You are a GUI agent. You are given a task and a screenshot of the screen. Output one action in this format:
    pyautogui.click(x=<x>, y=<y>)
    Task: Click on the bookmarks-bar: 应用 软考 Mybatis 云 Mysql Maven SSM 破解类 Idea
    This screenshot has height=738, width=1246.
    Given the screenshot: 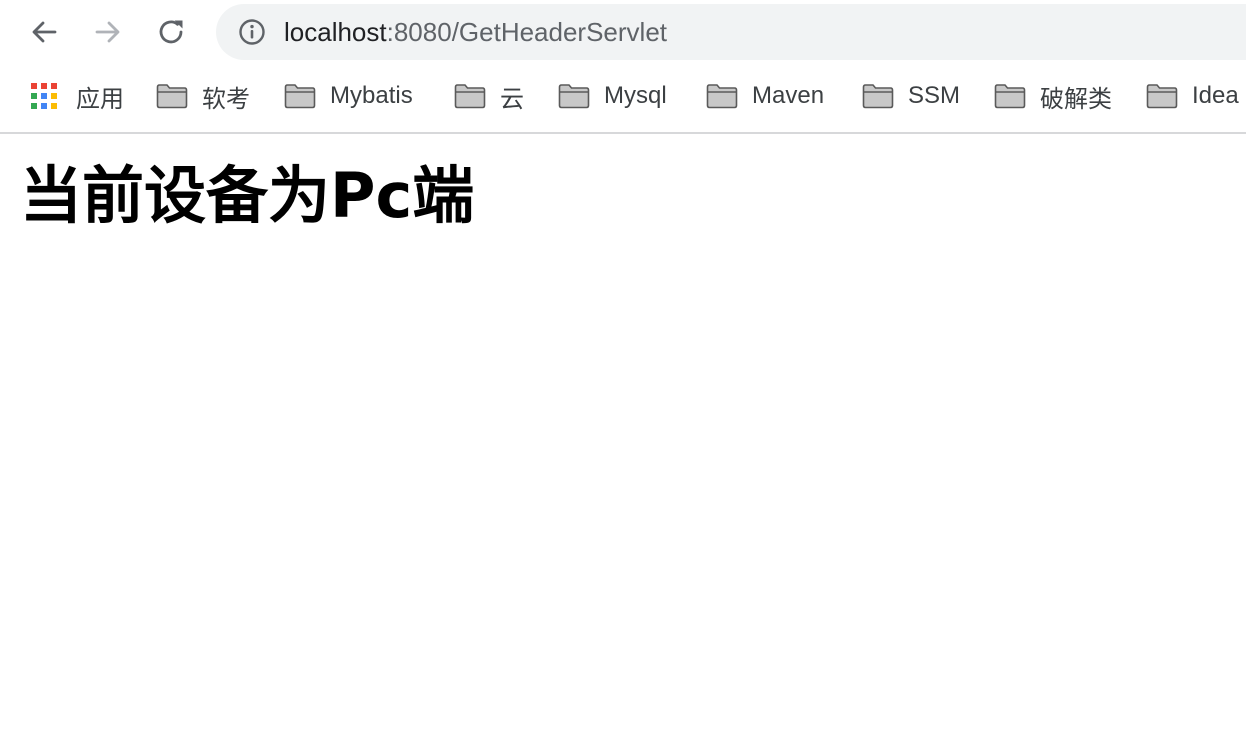 What is the action you would take?
    pyautogui.click(x=623, y=99)
    